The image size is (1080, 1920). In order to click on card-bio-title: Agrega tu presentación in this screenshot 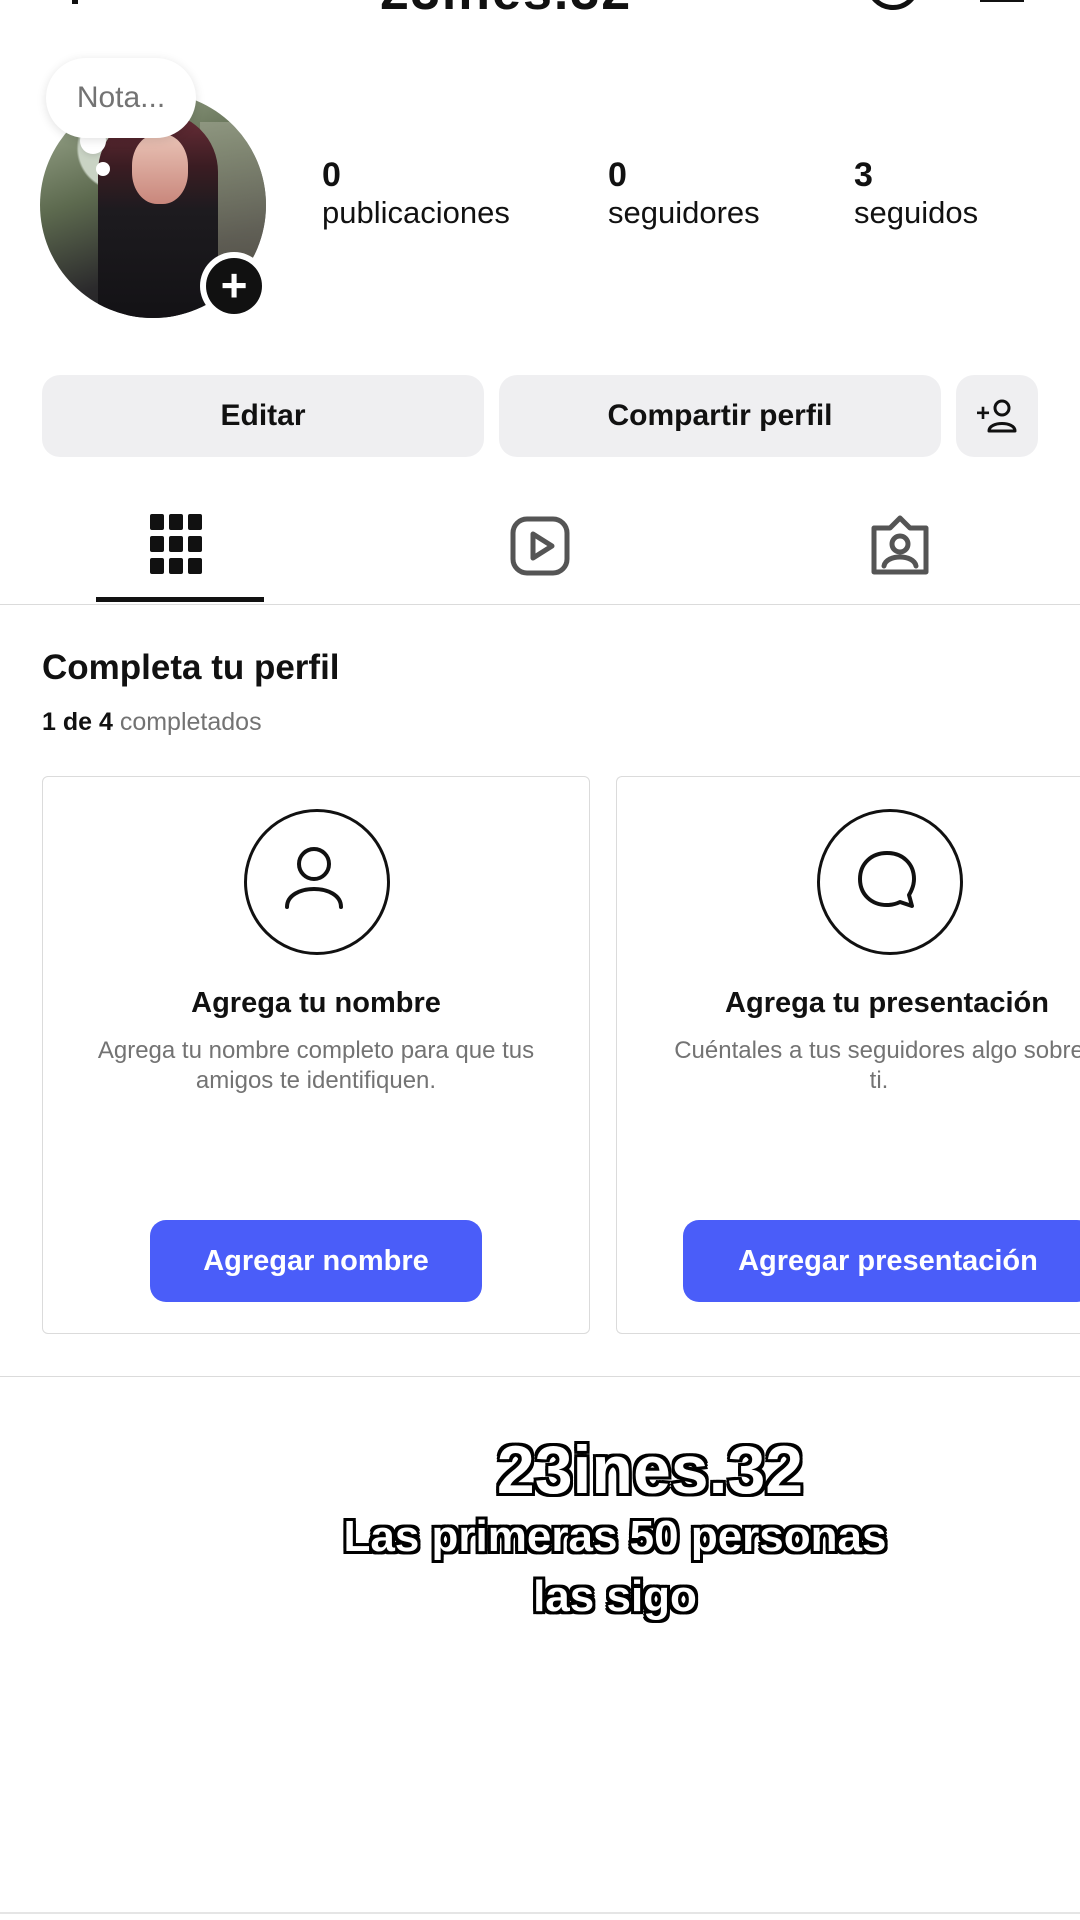, I will do `click(887, 1003)`.